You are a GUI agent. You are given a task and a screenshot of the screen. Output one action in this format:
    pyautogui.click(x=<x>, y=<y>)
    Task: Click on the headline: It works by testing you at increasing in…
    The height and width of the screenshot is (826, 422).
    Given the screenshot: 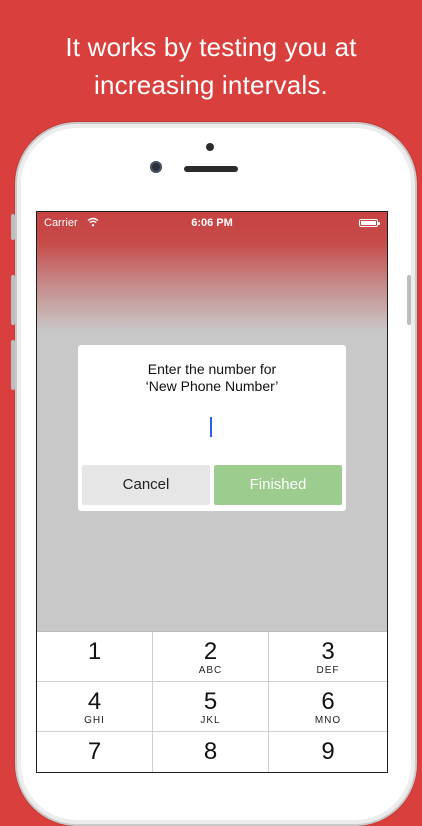 What is the action you would take?
    pyautogui.click(x=211, y=66)
    